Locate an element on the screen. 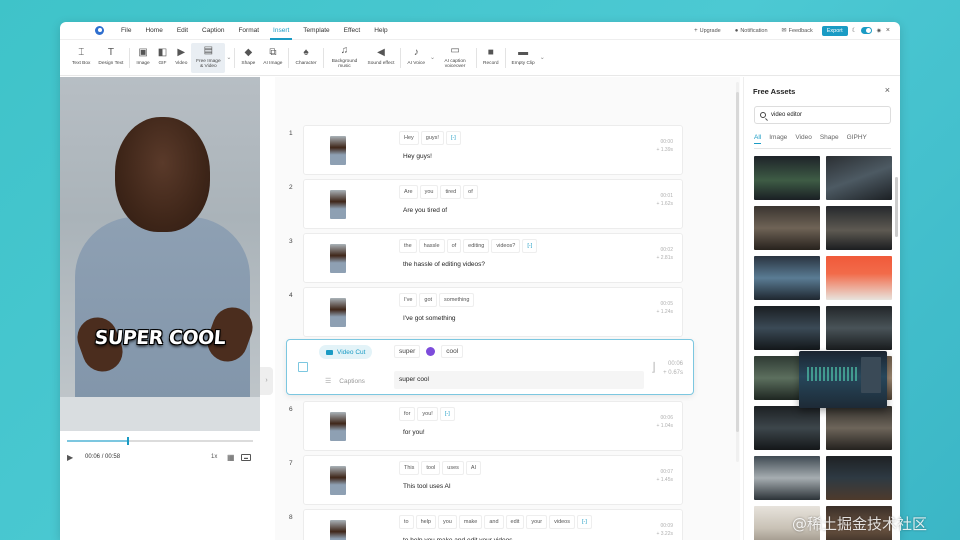  word-chip: tired is located at coordinates (451, 192).